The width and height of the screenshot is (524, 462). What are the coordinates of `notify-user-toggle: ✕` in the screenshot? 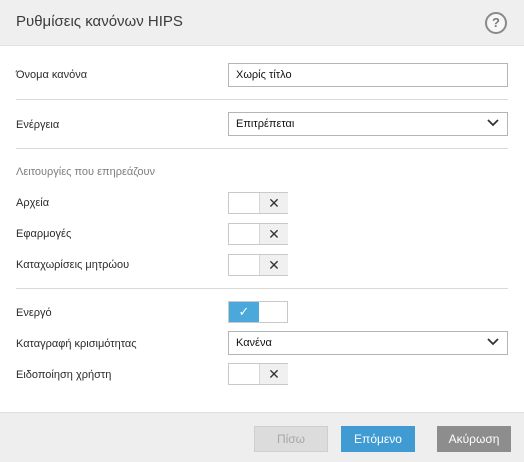 It's located at (258, 374).